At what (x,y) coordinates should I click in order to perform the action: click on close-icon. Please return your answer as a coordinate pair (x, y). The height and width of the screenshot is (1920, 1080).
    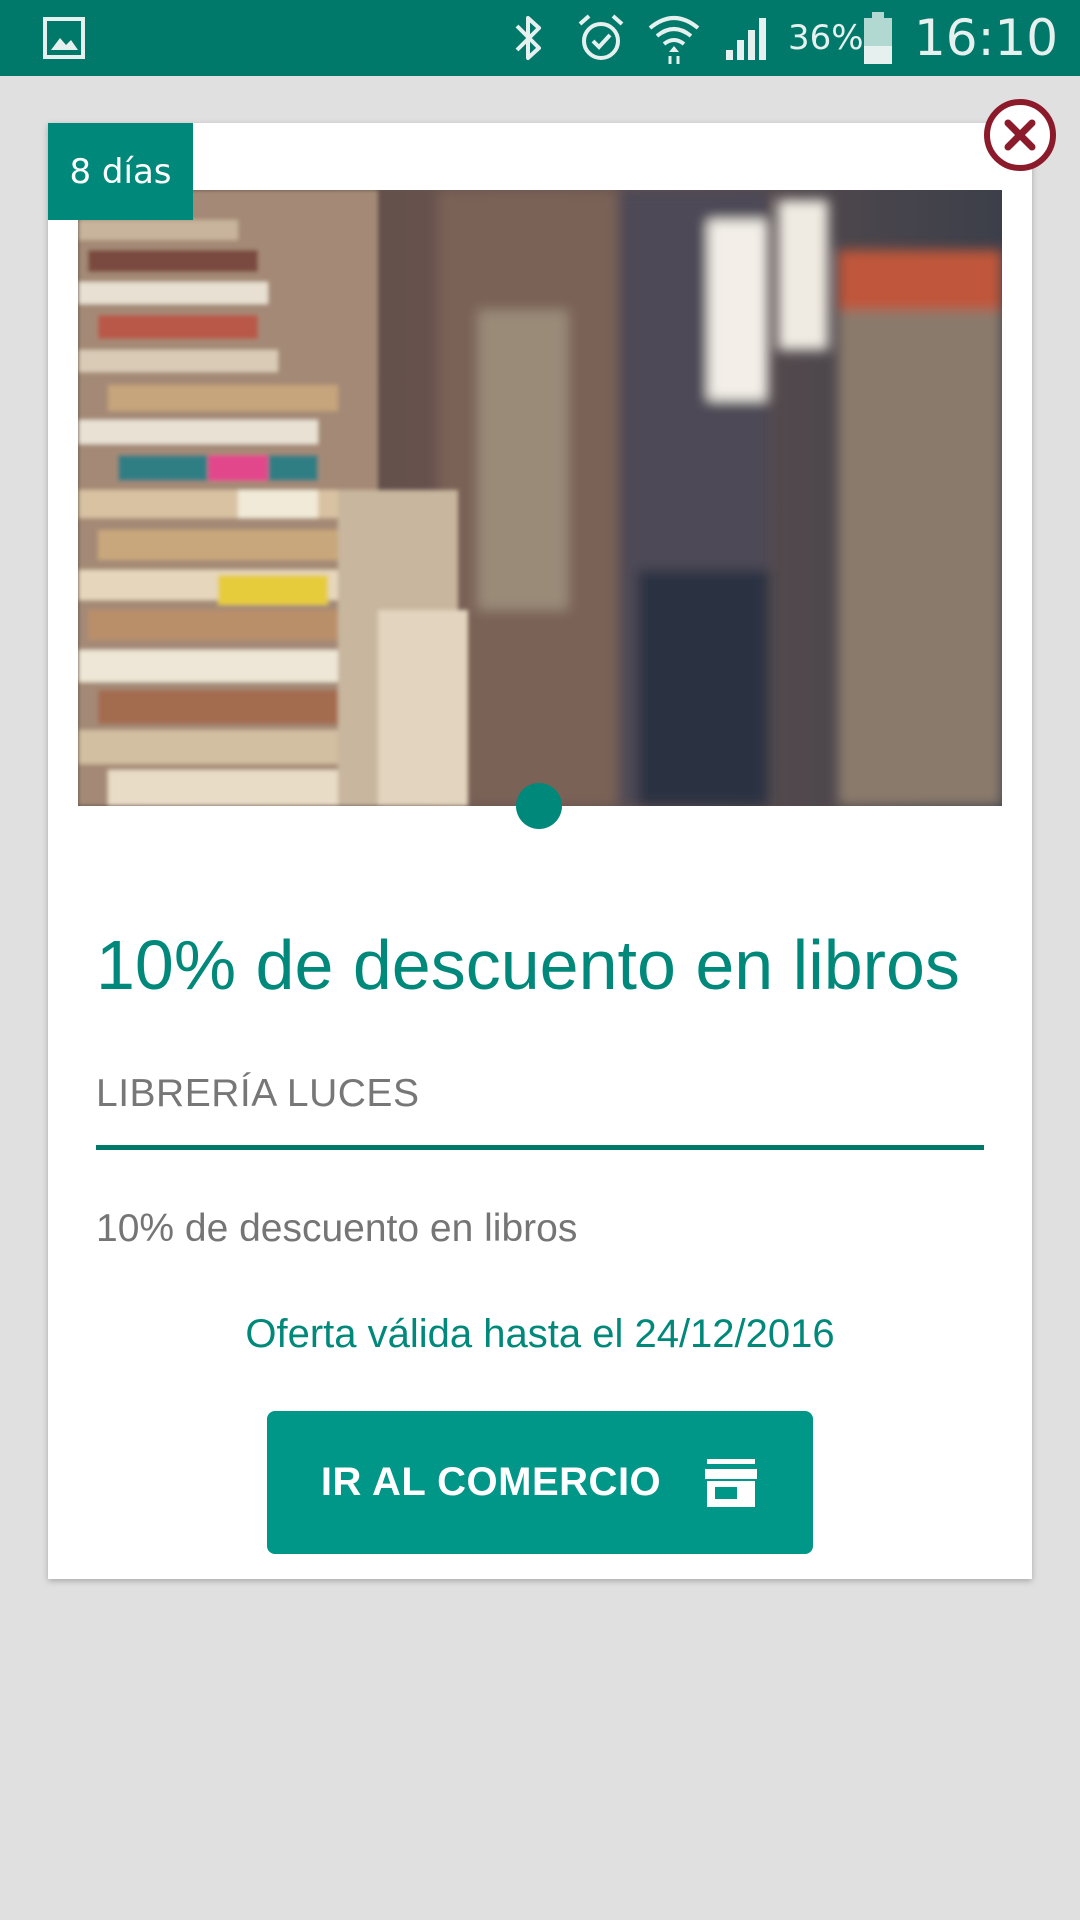
    Looking at the image, I should click on (1020, 135).